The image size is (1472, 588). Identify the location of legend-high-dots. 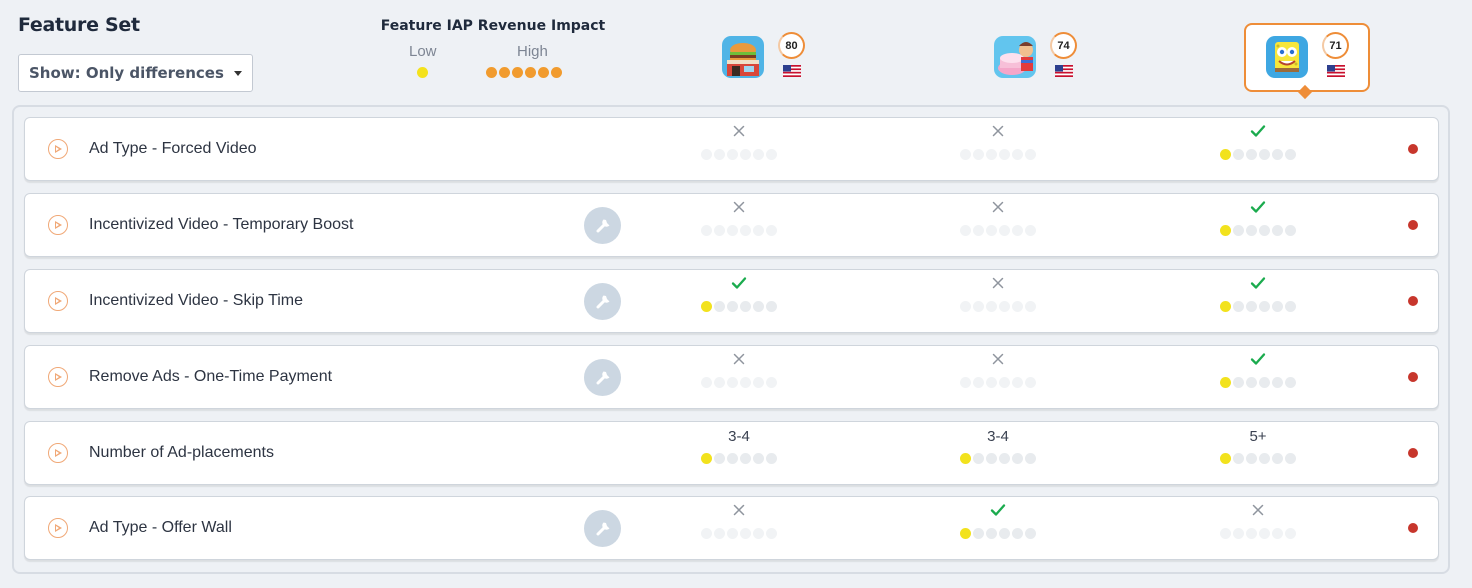
(524, 72).